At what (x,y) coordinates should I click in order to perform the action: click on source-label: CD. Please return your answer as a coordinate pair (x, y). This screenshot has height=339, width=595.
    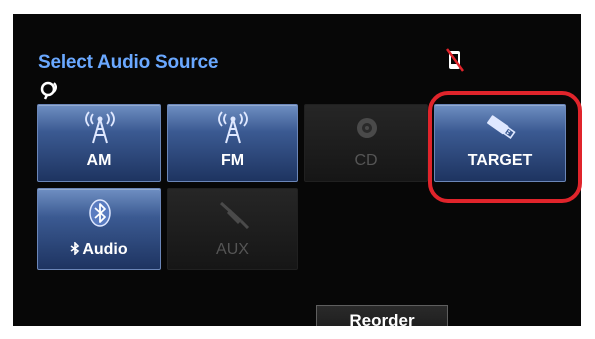
    Looking at the image, I should click on (366, 160).